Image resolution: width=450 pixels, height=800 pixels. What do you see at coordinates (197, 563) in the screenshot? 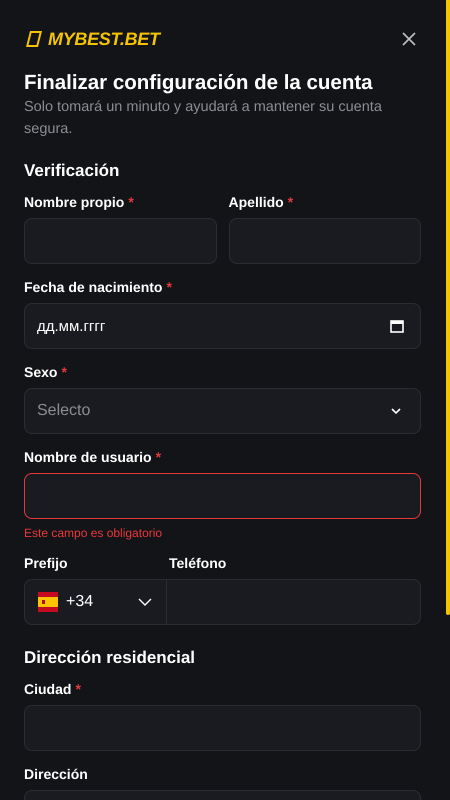
I see `field-label: Teléfono` at bounding box center [197, 563].